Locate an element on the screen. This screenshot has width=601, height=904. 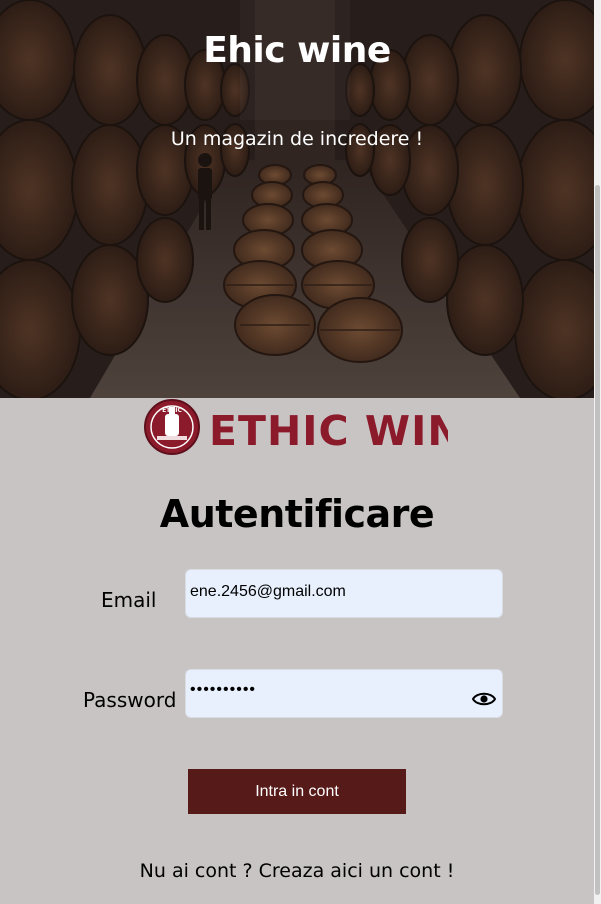
login-button: Intra in cont is located at coordinates (297, 791).